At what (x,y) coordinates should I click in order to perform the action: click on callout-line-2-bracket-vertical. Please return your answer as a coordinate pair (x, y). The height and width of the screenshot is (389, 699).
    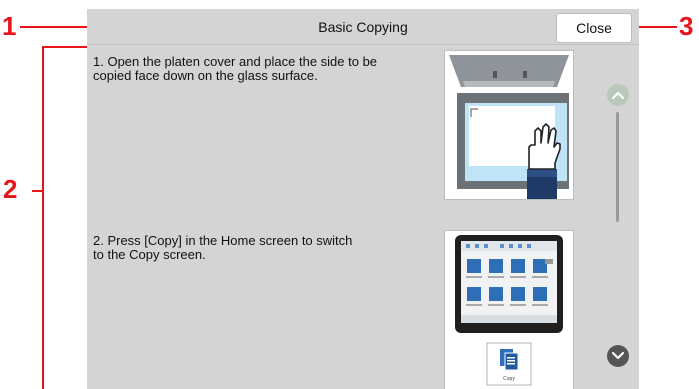
    Looking at the image, I should click on (43, 217).